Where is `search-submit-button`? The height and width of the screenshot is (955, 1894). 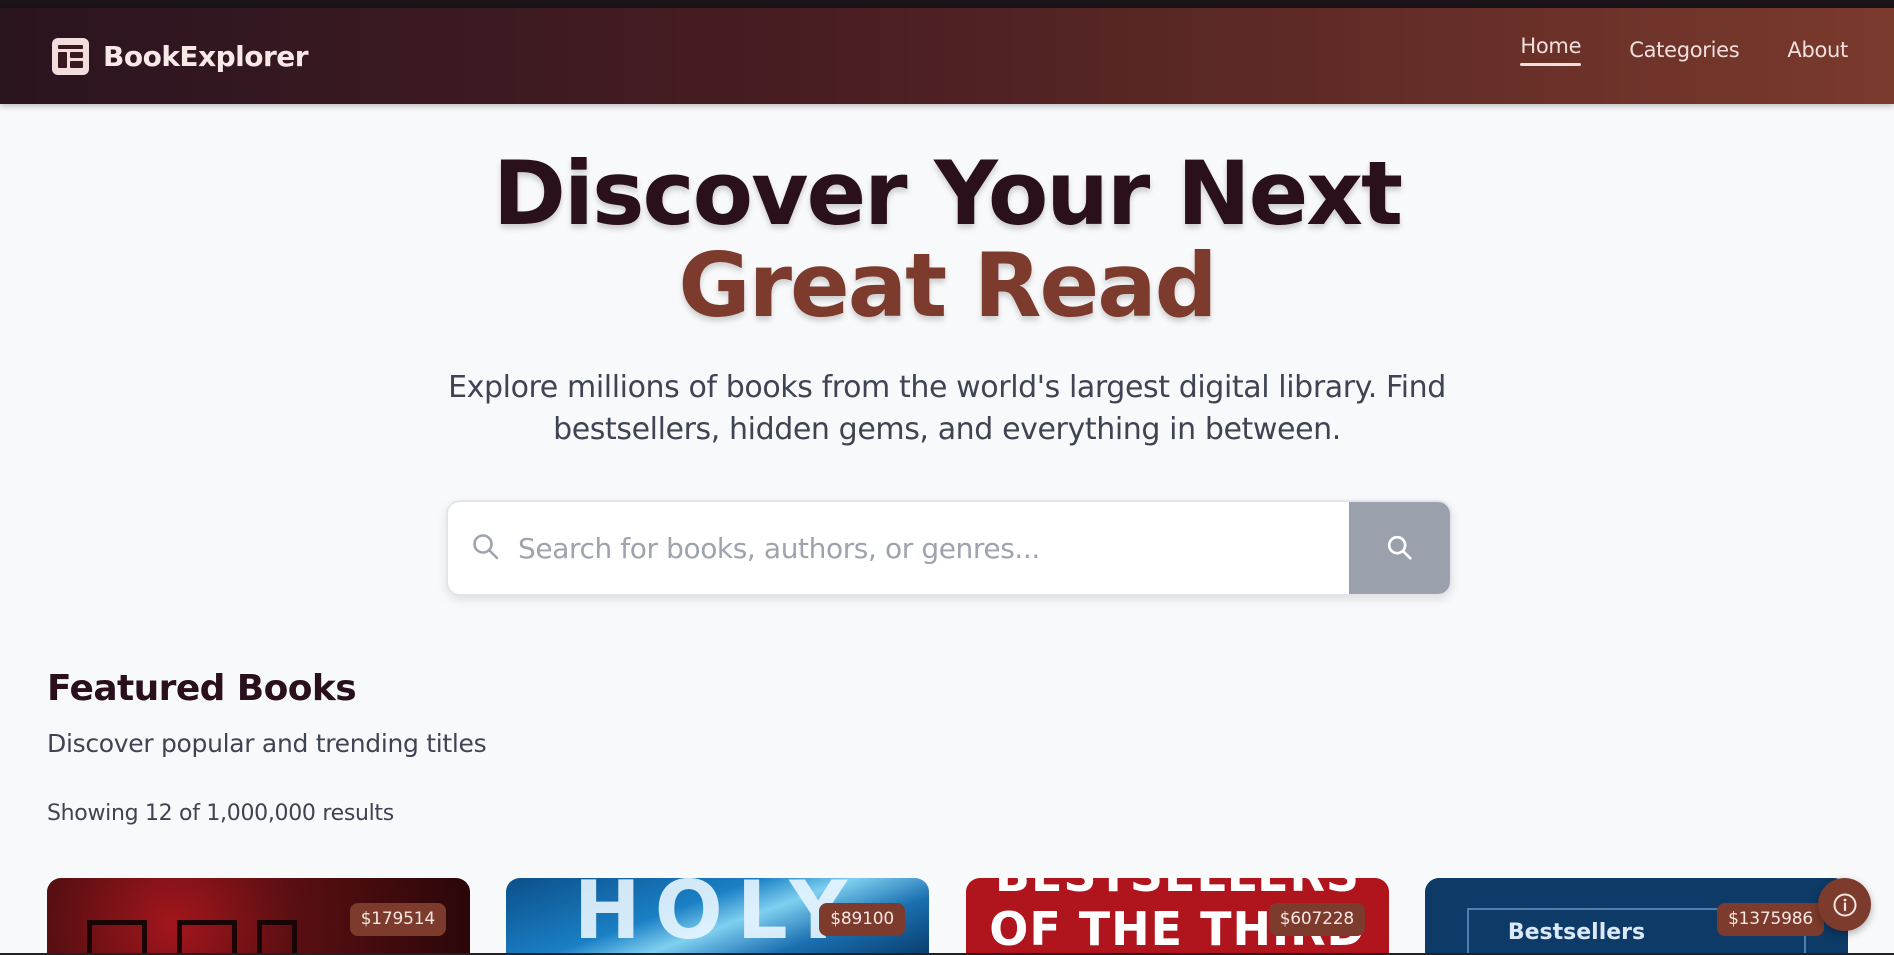 search-submit-button is located at coordinates (1399, 548).